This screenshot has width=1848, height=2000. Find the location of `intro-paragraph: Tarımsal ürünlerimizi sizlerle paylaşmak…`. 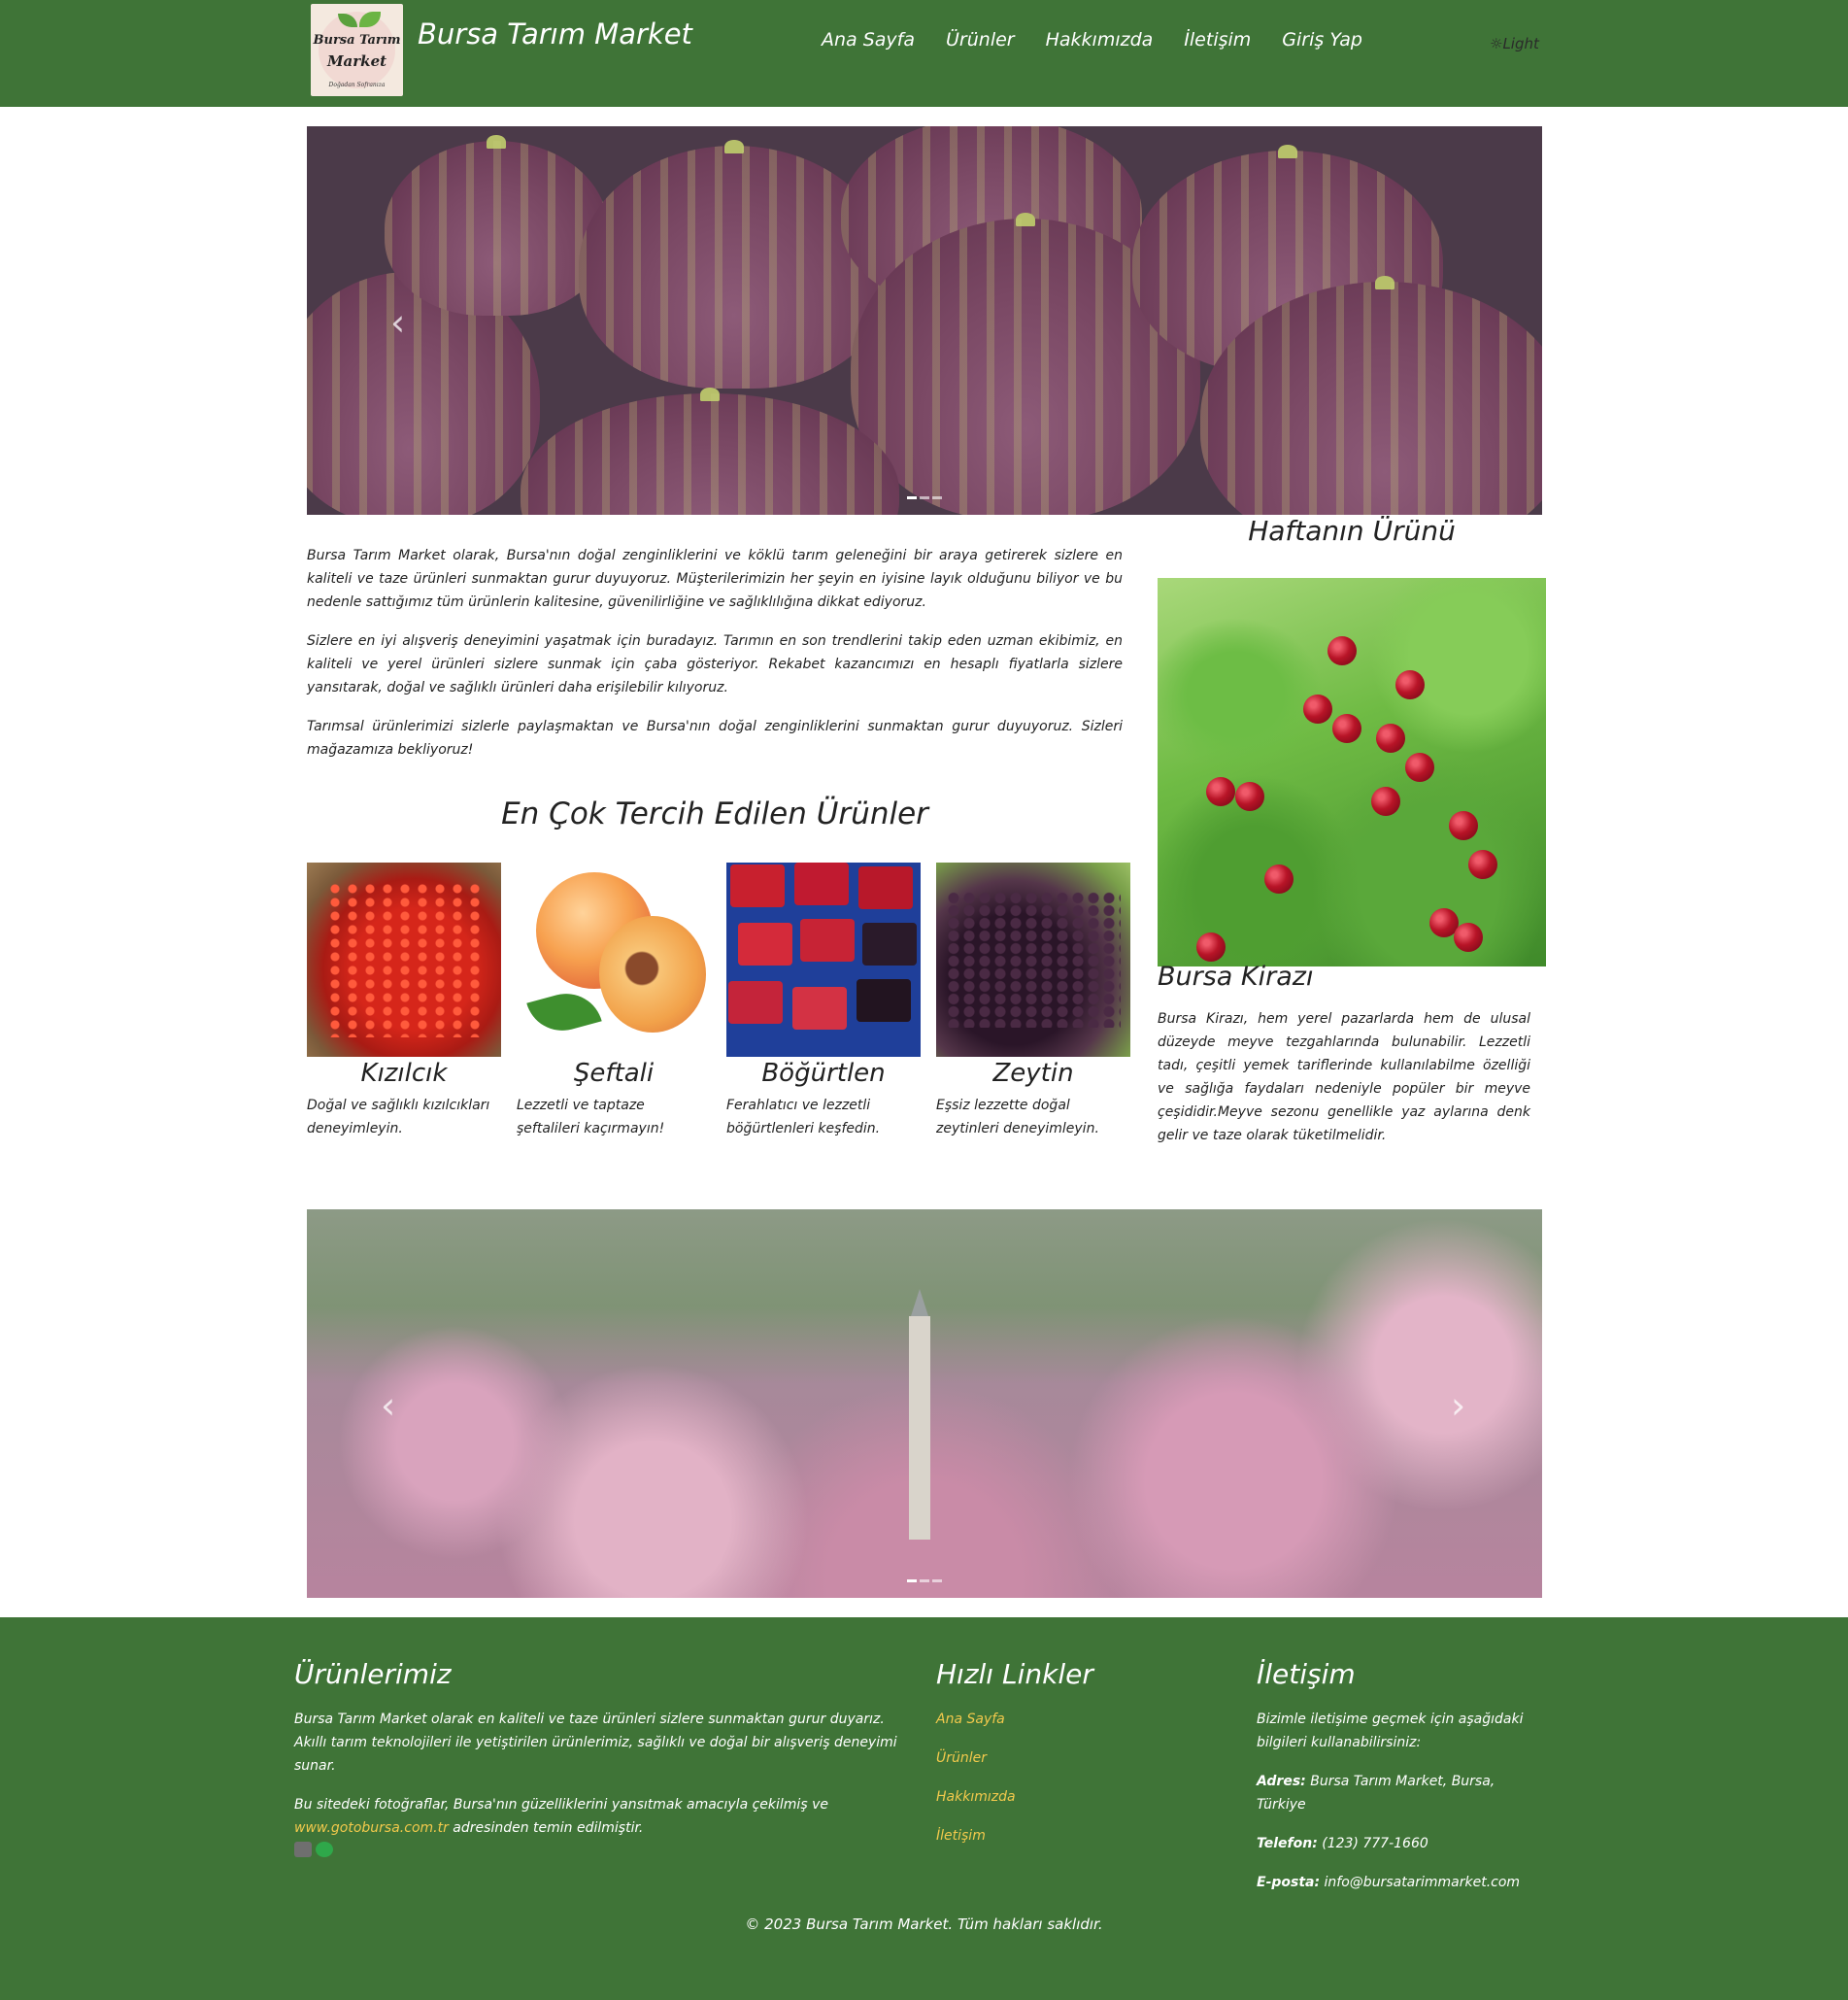

intro-paragraph: Tarımsal ürünlerimizi sizlerle paylaşmak… is located at coordinates (715, 738).